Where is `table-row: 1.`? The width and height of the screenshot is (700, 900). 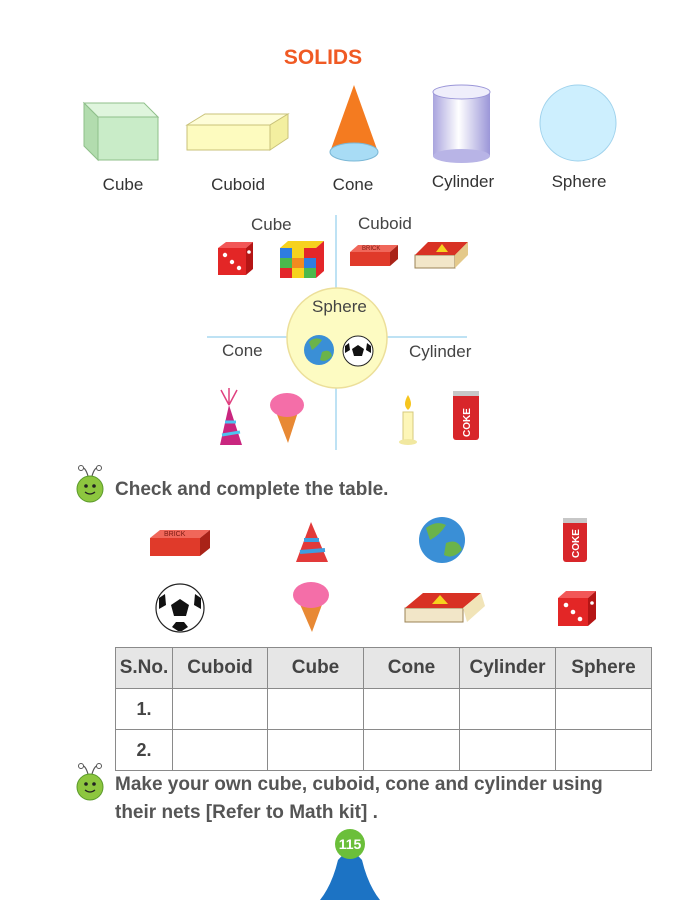
table-row: 1. is located at coordinates (383, 709).